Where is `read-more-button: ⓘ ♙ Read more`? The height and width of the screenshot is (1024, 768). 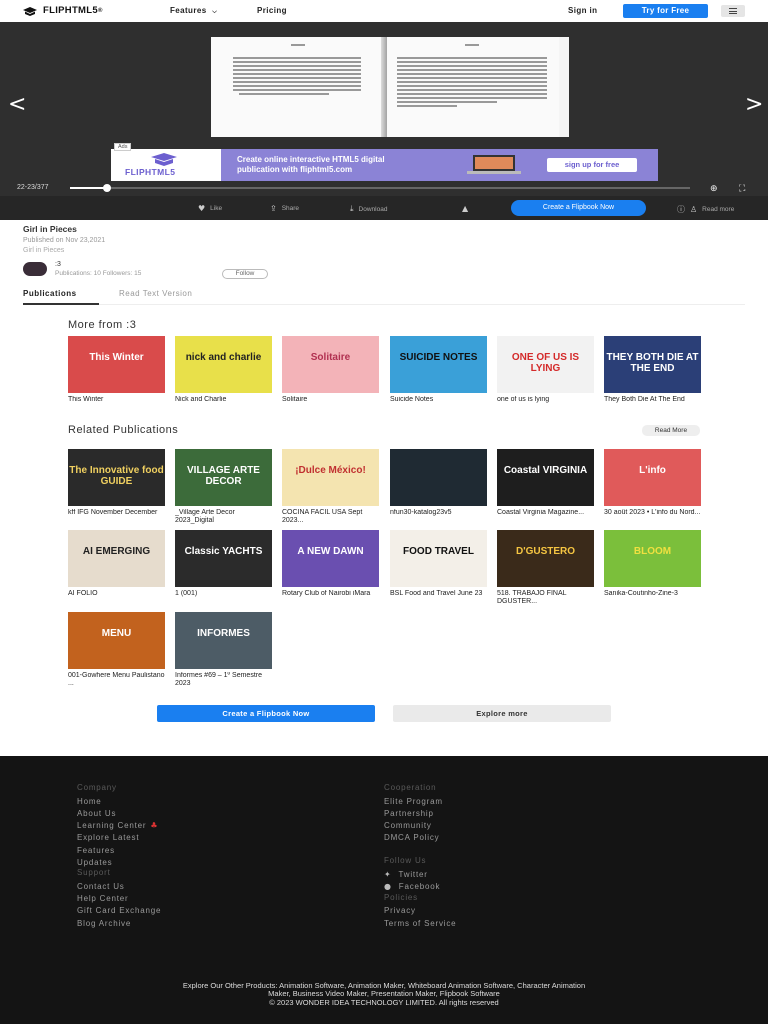 read-more-button: ⓘ ♙ Read more is located at coordinates (705, 209).